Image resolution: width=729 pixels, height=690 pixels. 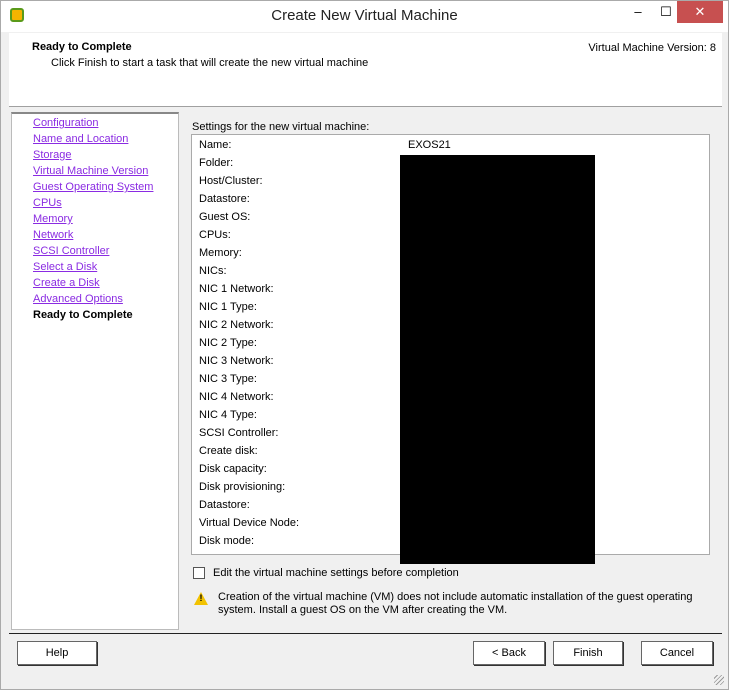 I want to click on setting-label: NIC 1 Network:, so click(x=236, y=289).